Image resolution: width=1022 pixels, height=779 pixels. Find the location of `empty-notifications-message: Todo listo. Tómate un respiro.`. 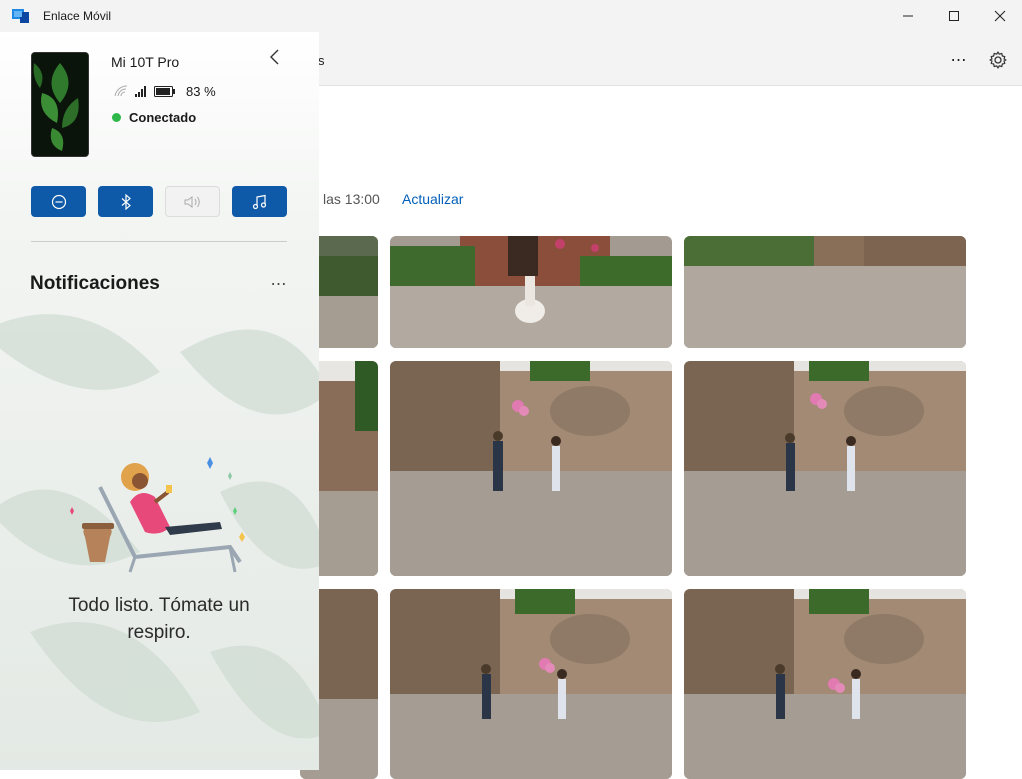

empty-notifications-message: Todo listo. Tómate un respiro. is located at coordinates (159, 619).